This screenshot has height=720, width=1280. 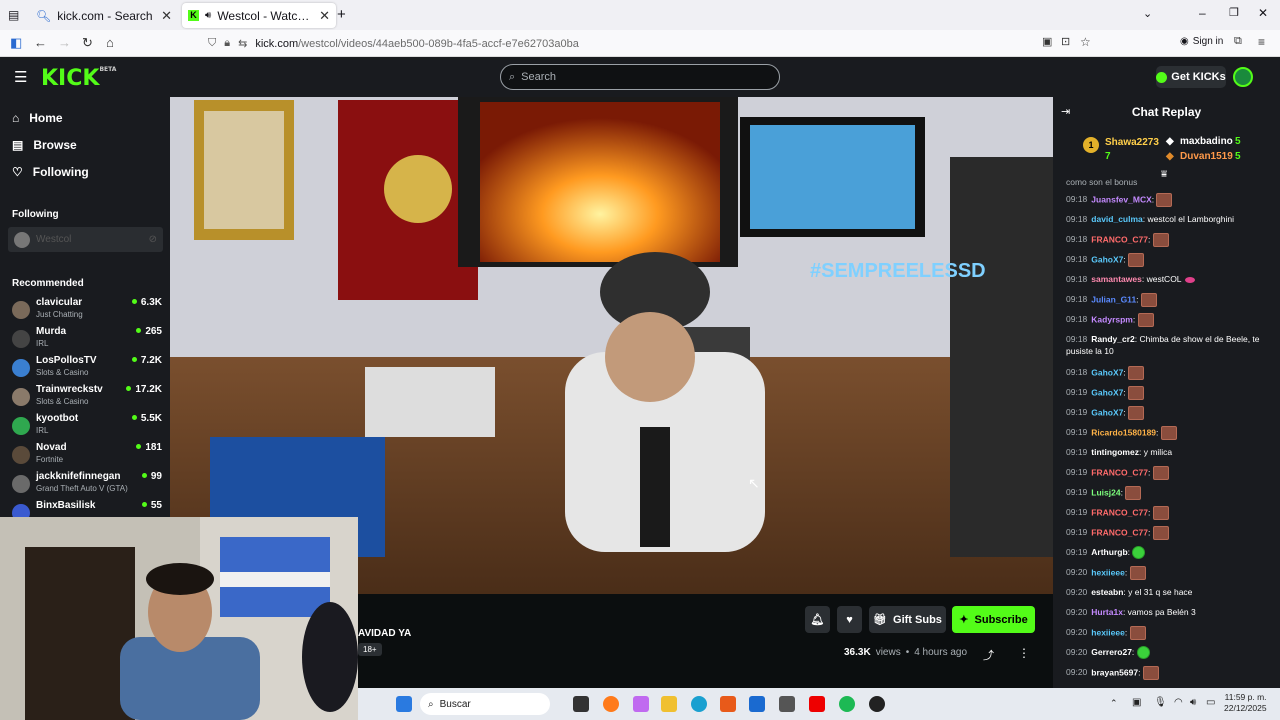 I want to click on reader-view-icon: ▣, so click(x=1047, y=41).